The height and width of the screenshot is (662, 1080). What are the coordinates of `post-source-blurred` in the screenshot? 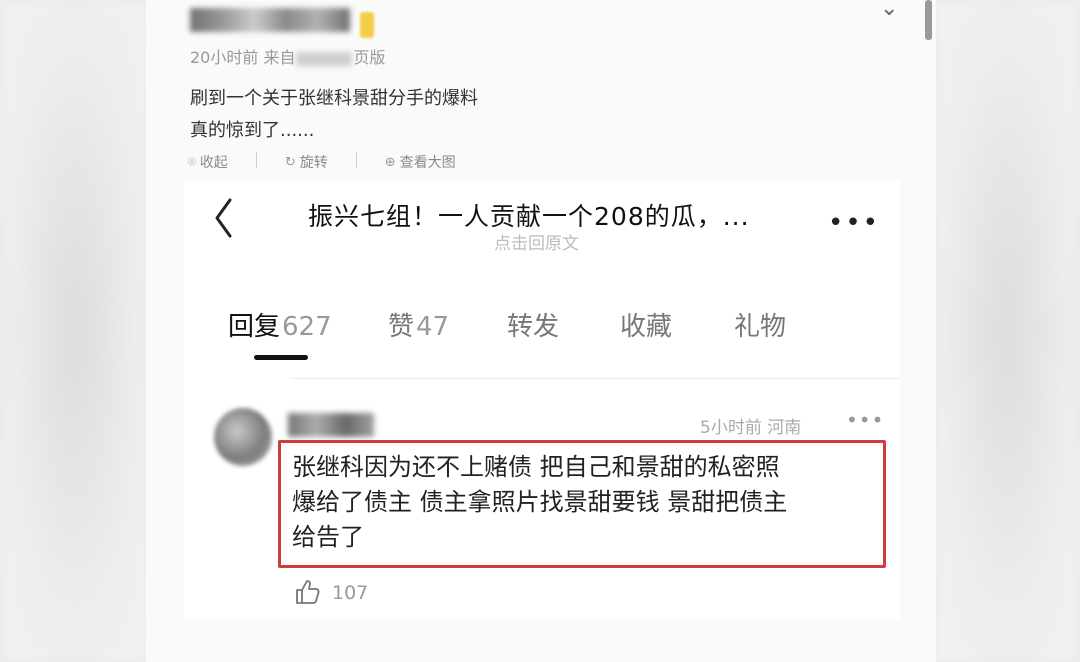 It's located at (324, 58).